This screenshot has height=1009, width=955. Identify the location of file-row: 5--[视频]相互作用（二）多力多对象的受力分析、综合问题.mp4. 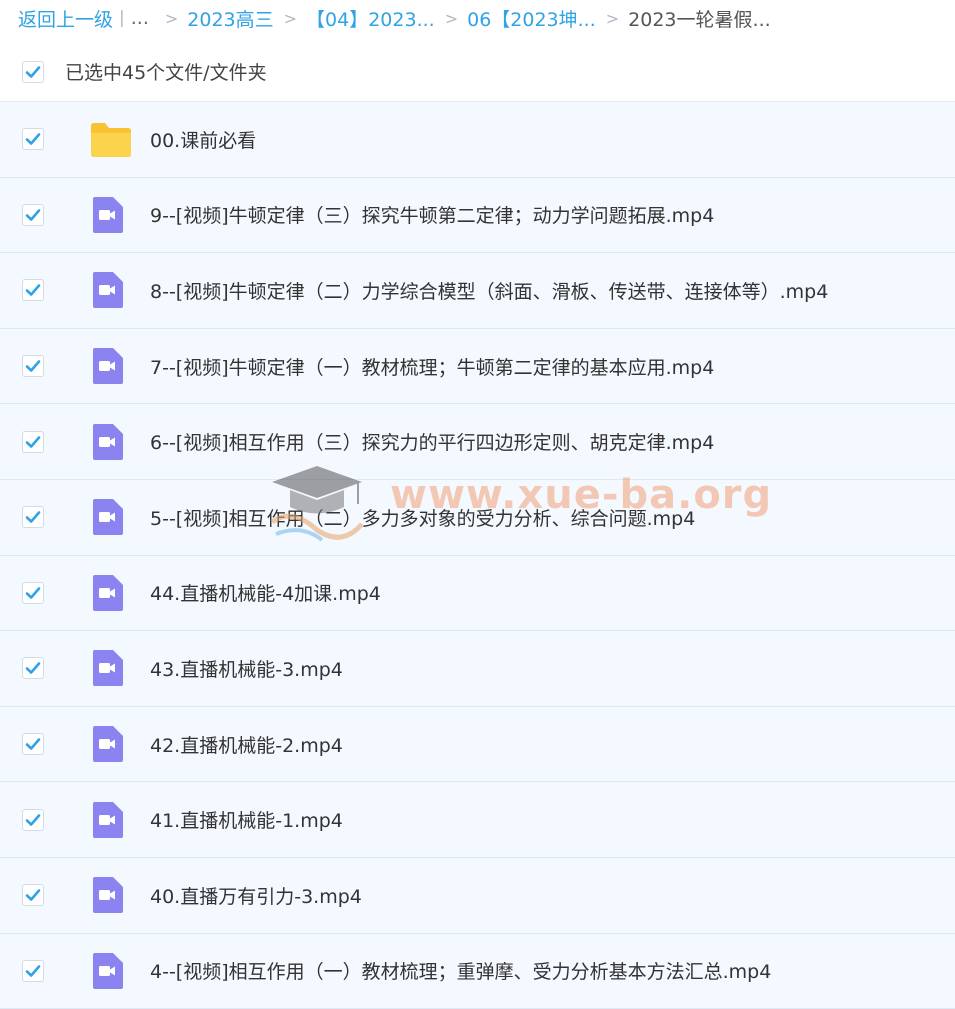
(477, 517).